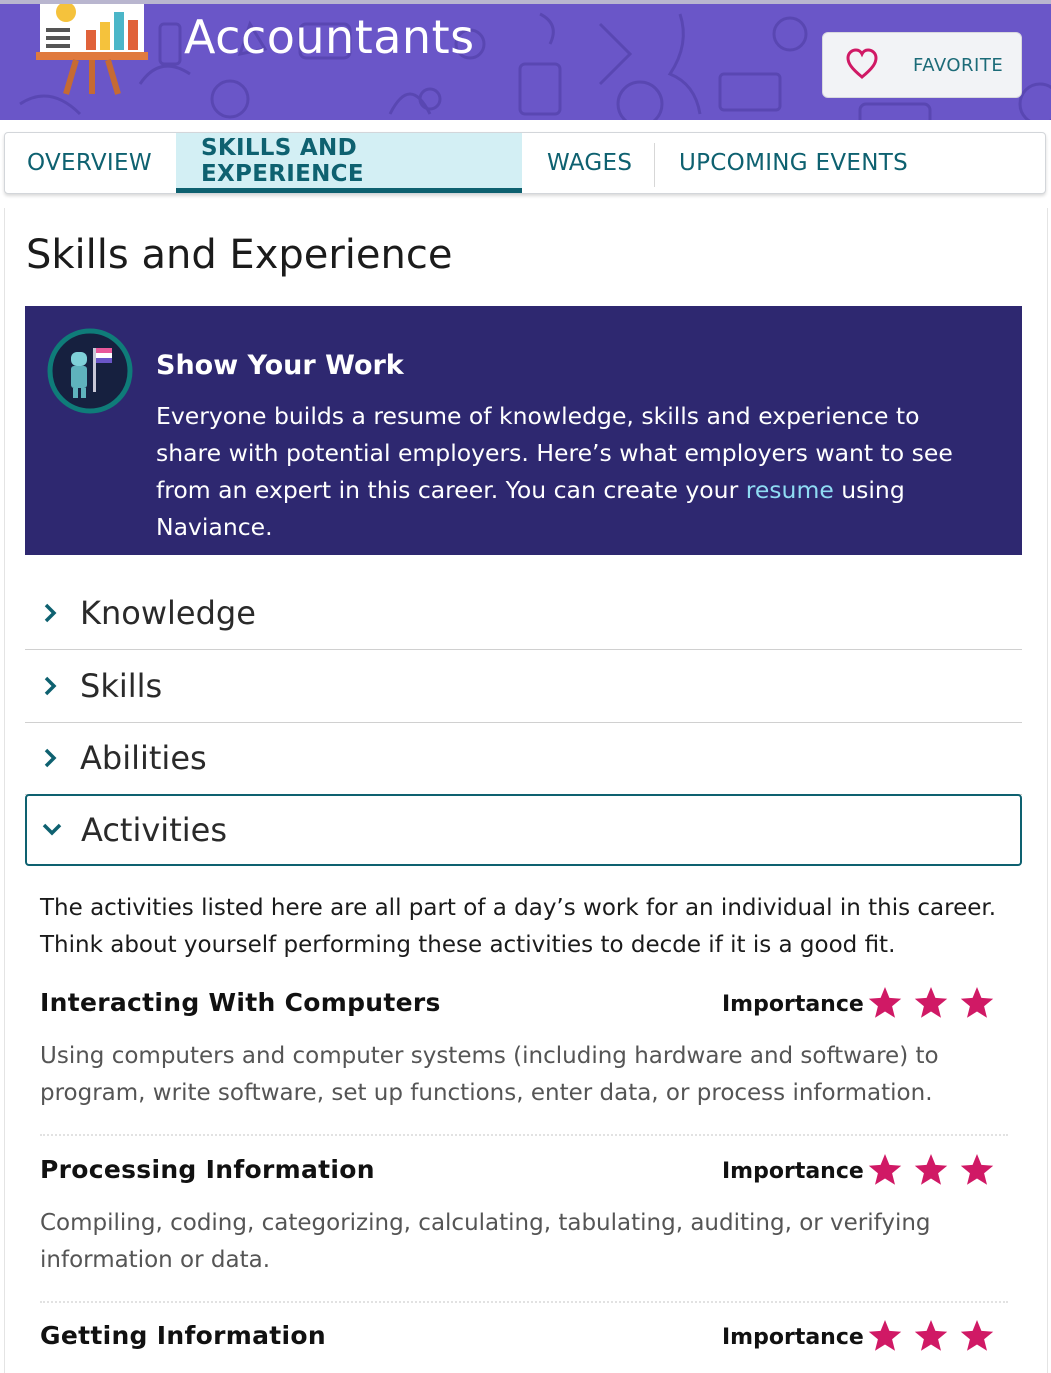 This screenshot has width=1051, height=1373. I want to click on favorite-button: FAVORITE, so click(922, 65).